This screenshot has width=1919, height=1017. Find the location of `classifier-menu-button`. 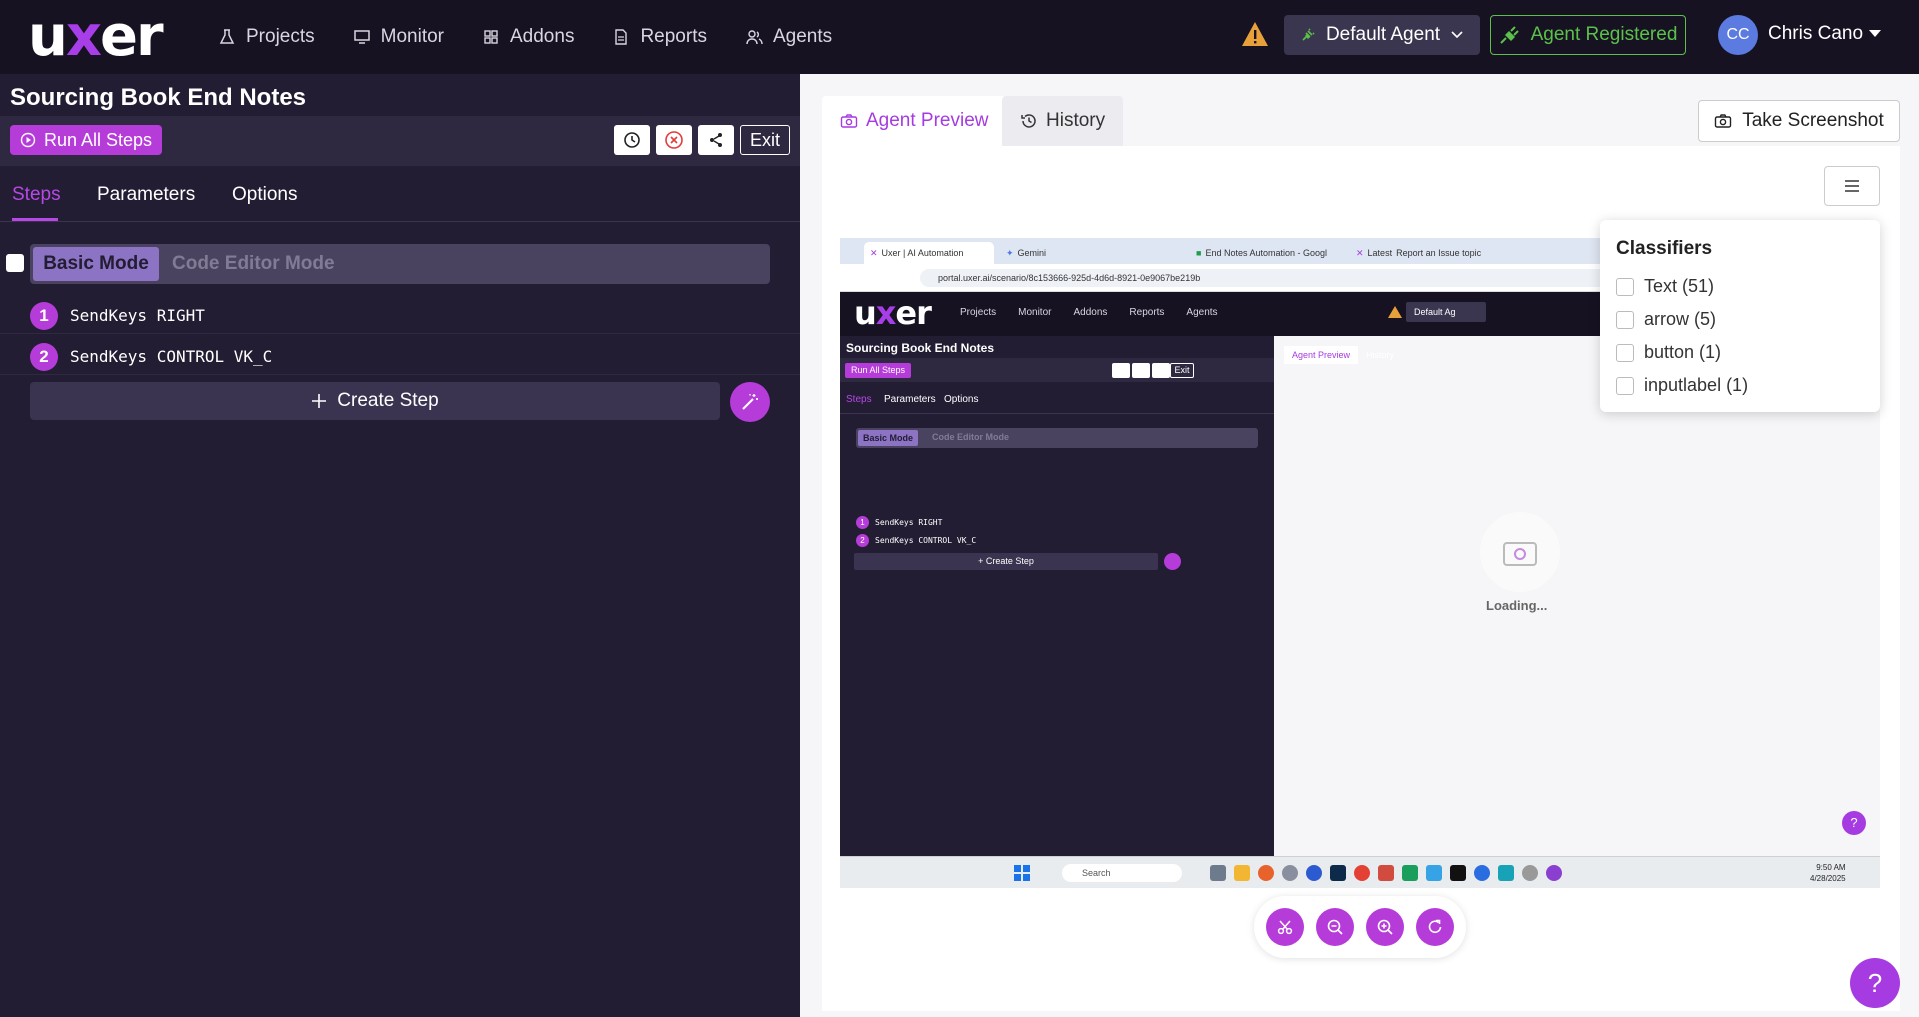

classifier-menu-button is located at coordinates (1852, 186).